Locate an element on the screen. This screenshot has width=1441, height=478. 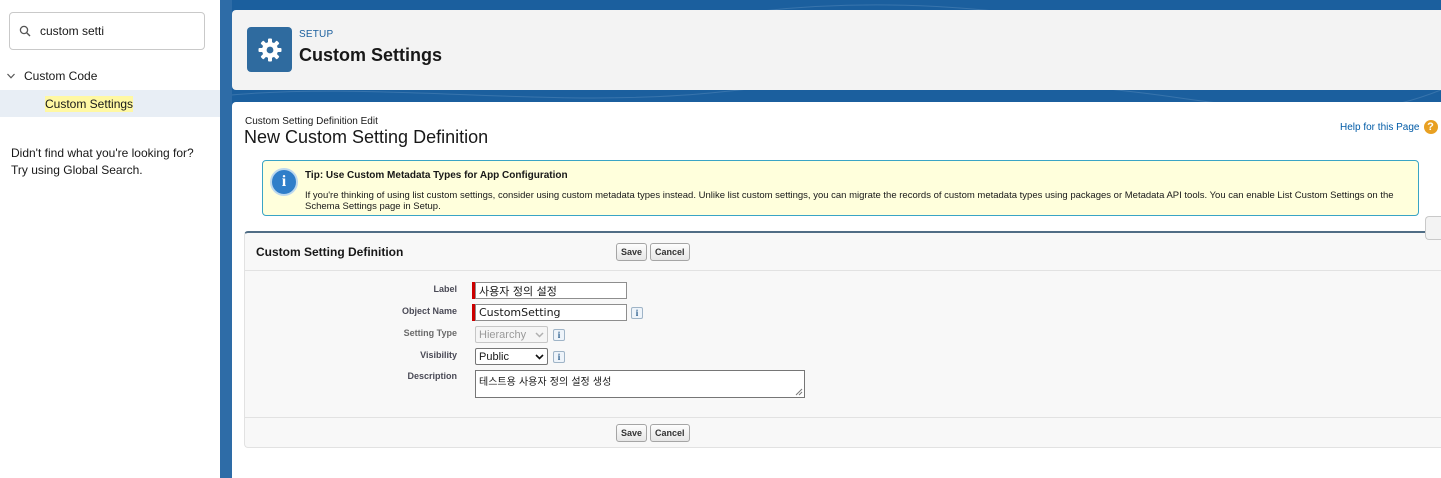
search-icon is located at coordinates (25, 31).